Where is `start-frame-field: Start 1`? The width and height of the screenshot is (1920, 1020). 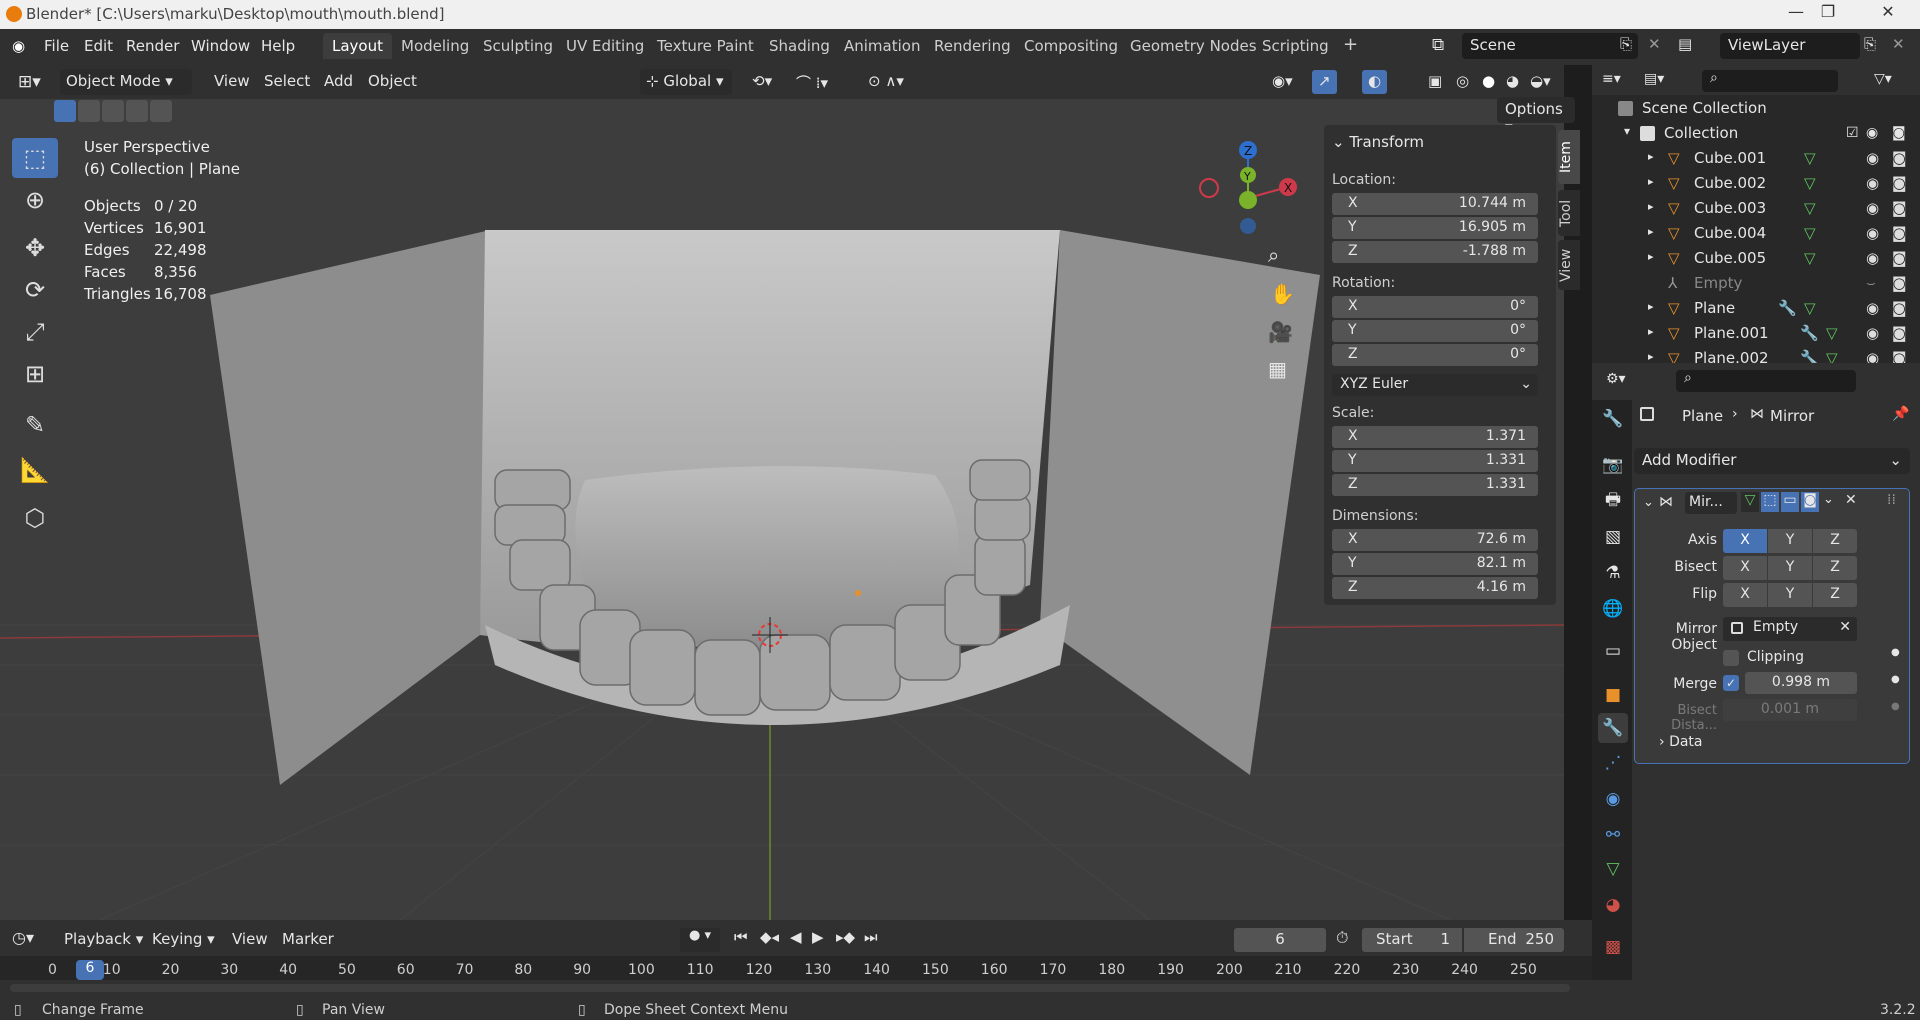
start-frame-field: Start 1 is located at coordinates (1412, 940).